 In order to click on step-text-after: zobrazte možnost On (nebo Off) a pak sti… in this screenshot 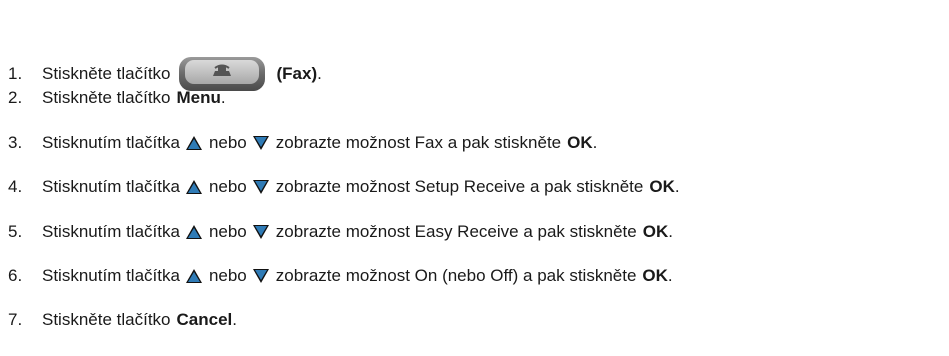, I will do `click(456, 275)`.